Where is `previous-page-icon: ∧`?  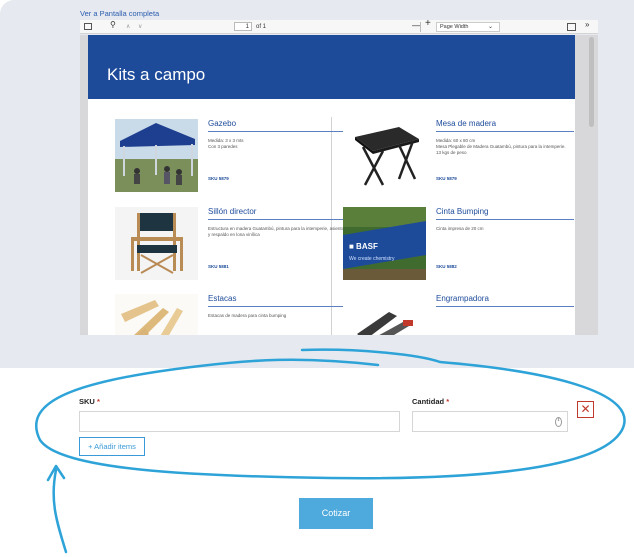 previous-page-icon: ∧ is located at coordinates (128, 27).